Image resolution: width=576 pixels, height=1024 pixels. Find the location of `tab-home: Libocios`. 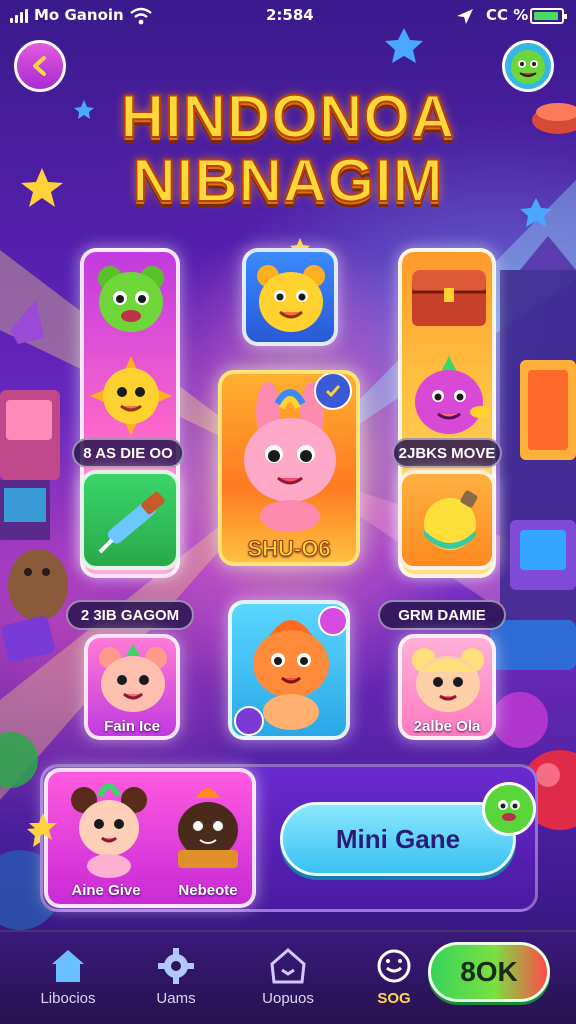

tab-home: Libocios is located at coordinates (68, 978).